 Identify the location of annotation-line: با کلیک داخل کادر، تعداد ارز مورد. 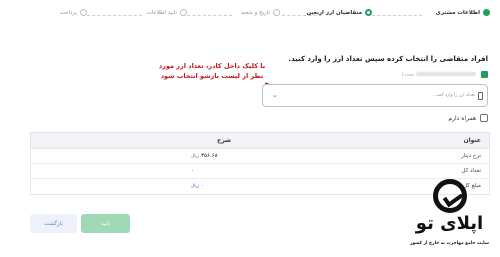
(212, 66).